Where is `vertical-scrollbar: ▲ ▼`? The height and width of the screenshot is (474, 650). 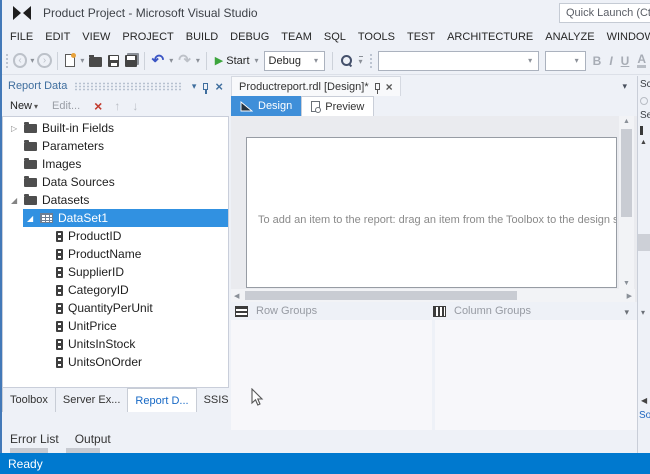
vertical-scrollbar: ▲ ▼ is located at coordinates (626, 202).